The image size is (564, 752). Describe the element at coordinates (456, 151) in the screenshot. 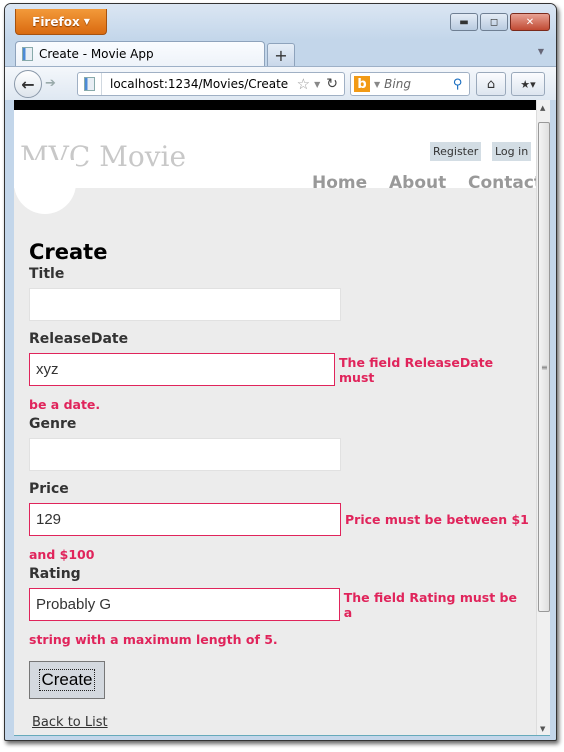

I see `register-link: Register` at that location.